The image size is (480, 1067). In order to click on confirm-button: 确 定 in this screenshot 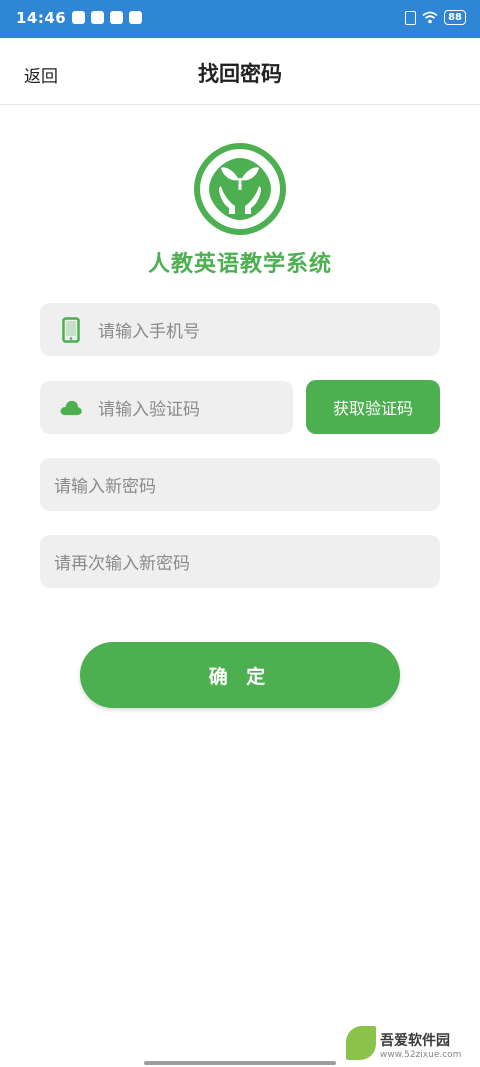, I will do `click(240, 675)`.